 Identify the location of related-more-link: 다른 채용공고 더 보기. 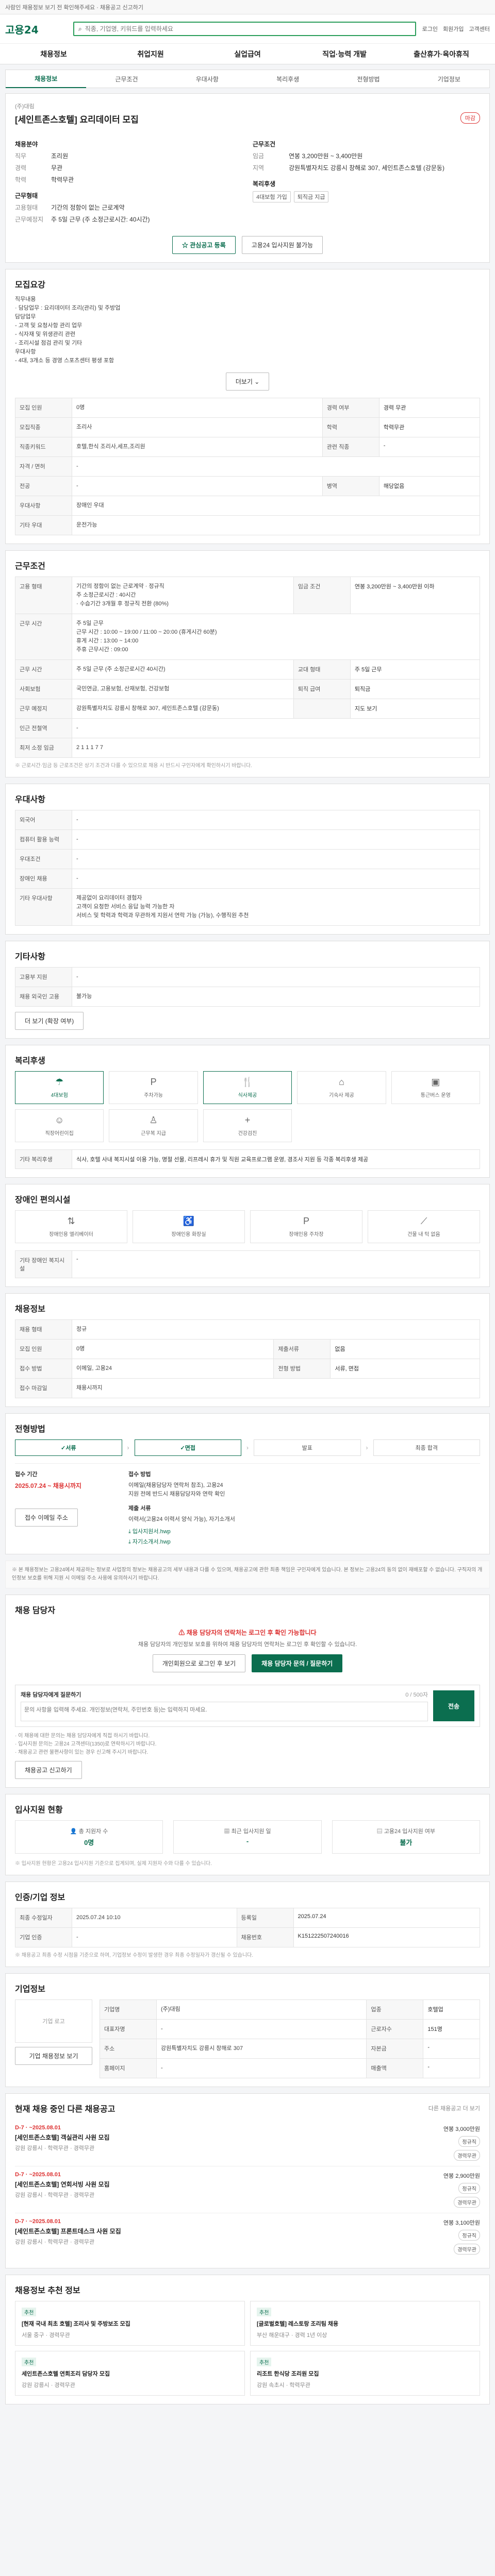
(454, 2108).